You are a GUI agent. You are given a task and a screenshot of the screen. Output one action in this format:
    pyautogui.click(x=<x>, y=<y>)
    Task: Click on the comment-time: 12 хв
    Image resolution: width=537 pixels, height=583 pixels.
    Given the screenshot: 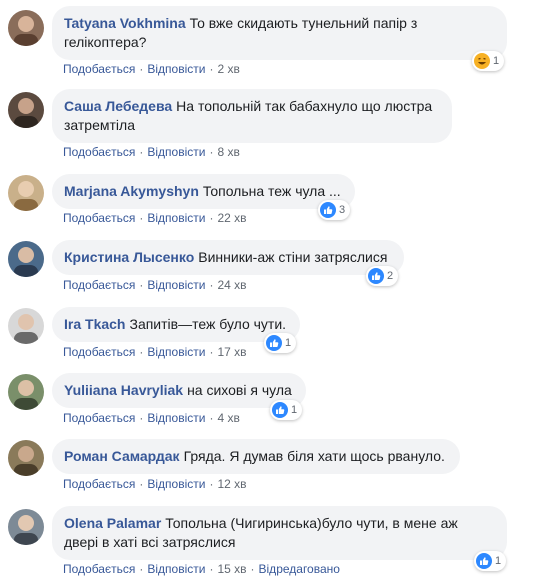 What is the action you would take?
    pyautogui.click(x=231, y=484)
    